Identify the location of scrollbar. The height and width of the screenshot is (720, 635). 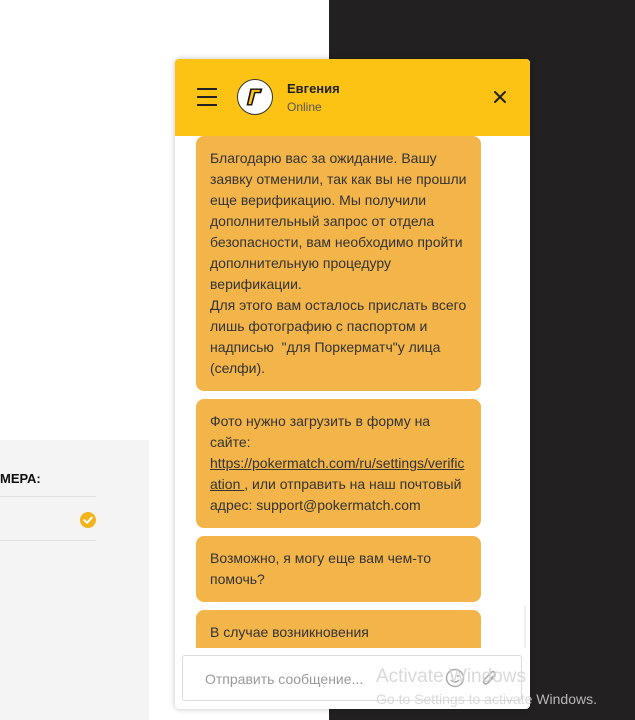
(525, 627).